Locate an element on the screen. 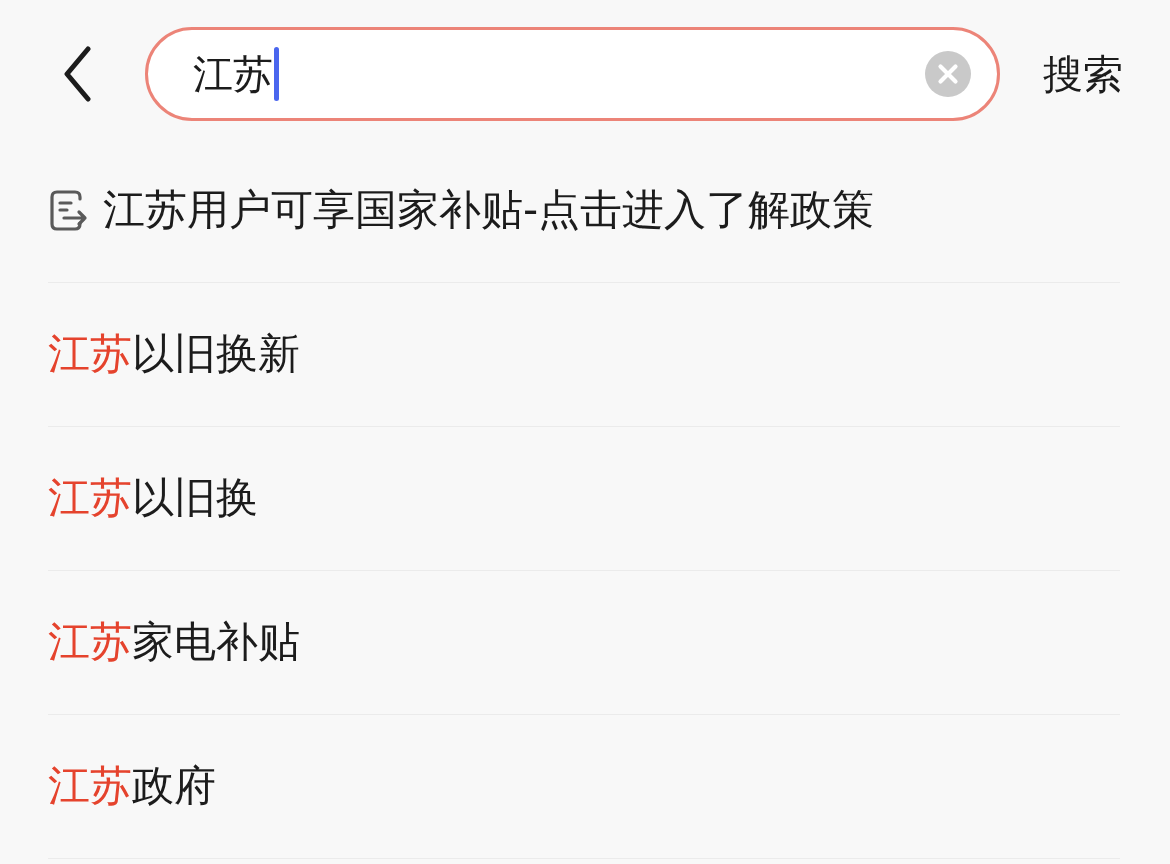 The height and width of the screenshot is (864, 1170). search-value: 江苏 is located at coordinates (233, 74).